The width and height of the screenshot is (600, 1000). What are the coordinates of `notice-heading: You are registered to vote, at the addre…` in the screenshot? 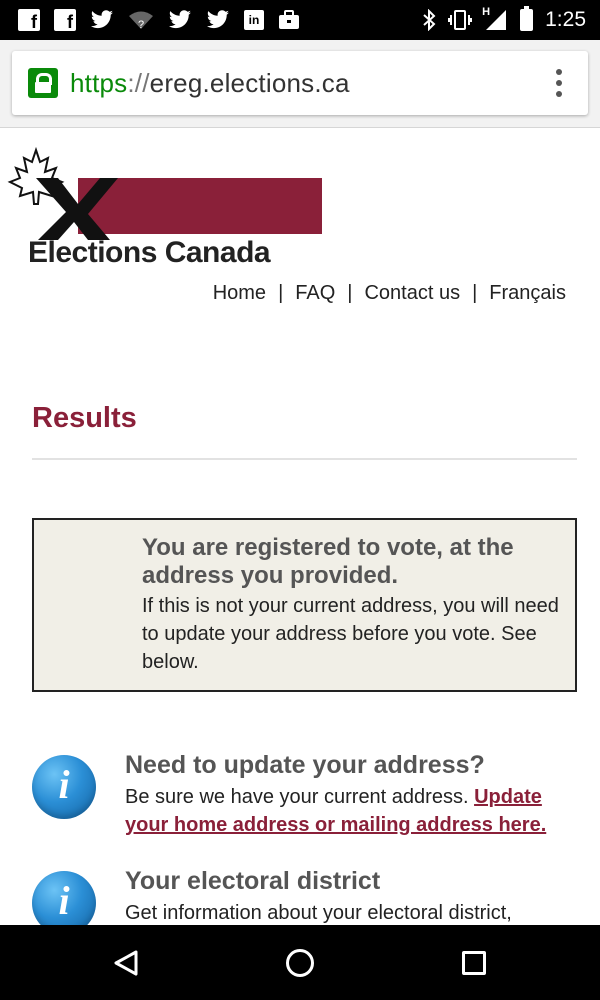 It's located at (328, 561).